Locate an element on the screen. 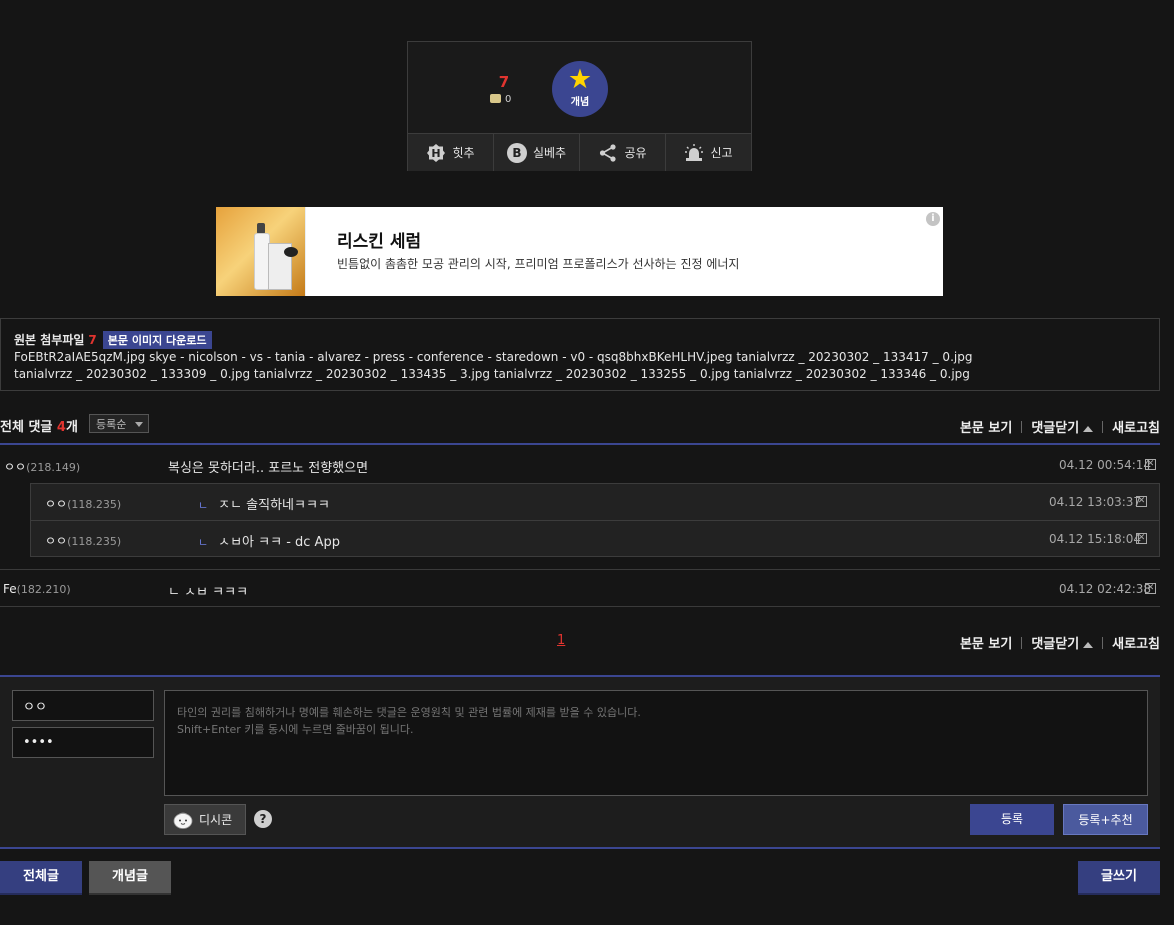  download-images-button: 본문 이미지 다운로드 is located at coordinates (157, 340).